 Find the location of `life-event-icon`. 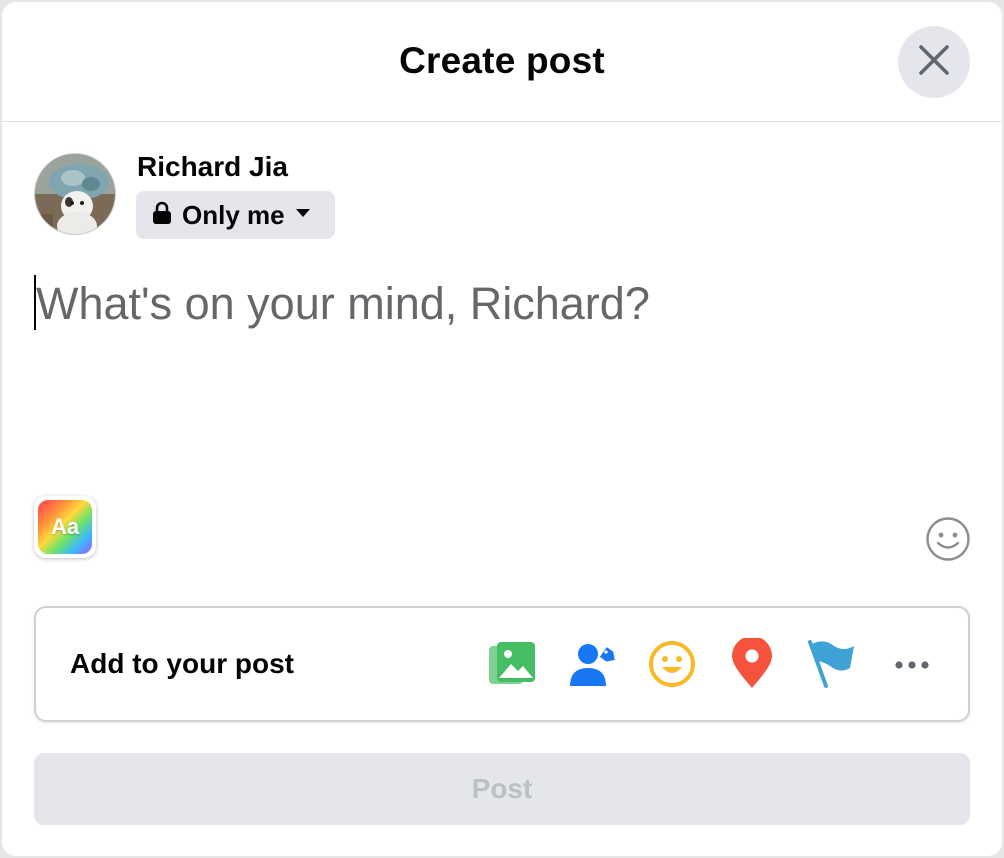

life-event-icon is located at coordinates (832, 666).